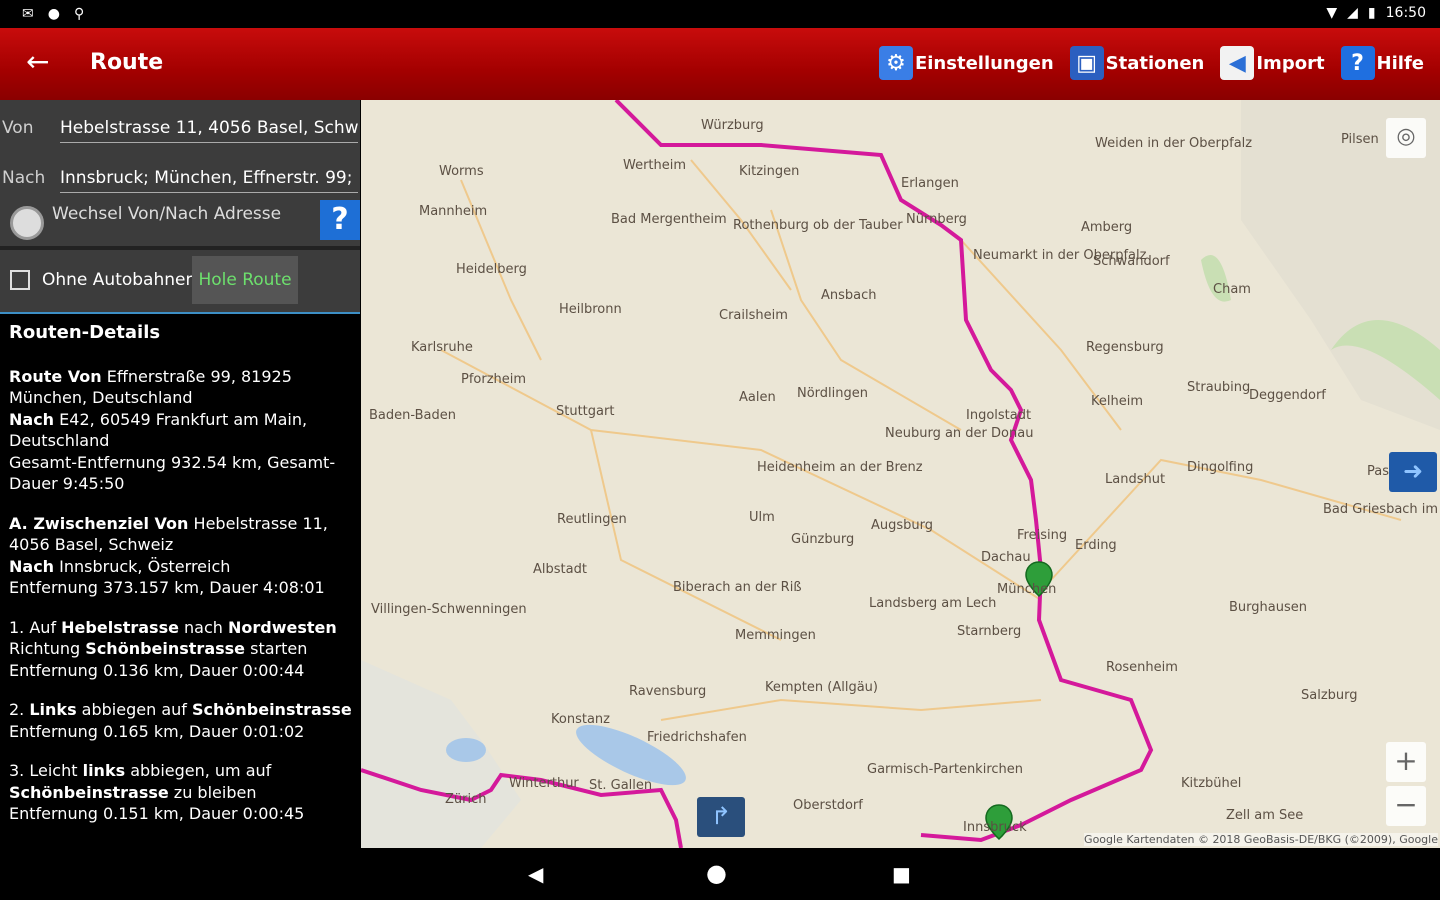 Image resolution: width=1440 pixels, height=900 pixels. What do you see at coordinates (720, 14) in the screenshot?
I see `status-bar: ✉ ● ⚲ ▼ ◢ ▮ 16:50` at bounding box center [720, 14].